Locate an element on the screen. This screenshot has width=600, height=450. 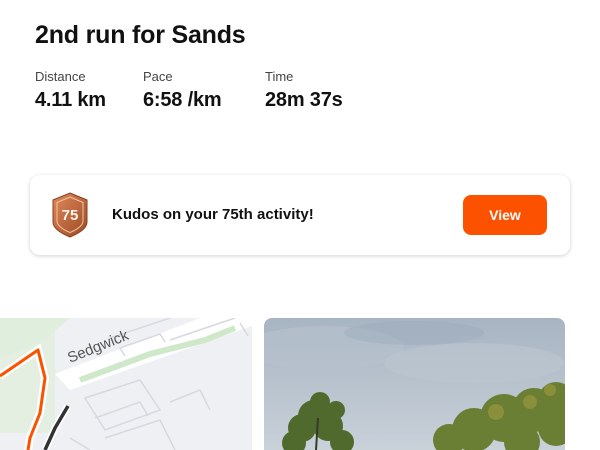
badge-number: 75 is located at coordinates (70, 215).